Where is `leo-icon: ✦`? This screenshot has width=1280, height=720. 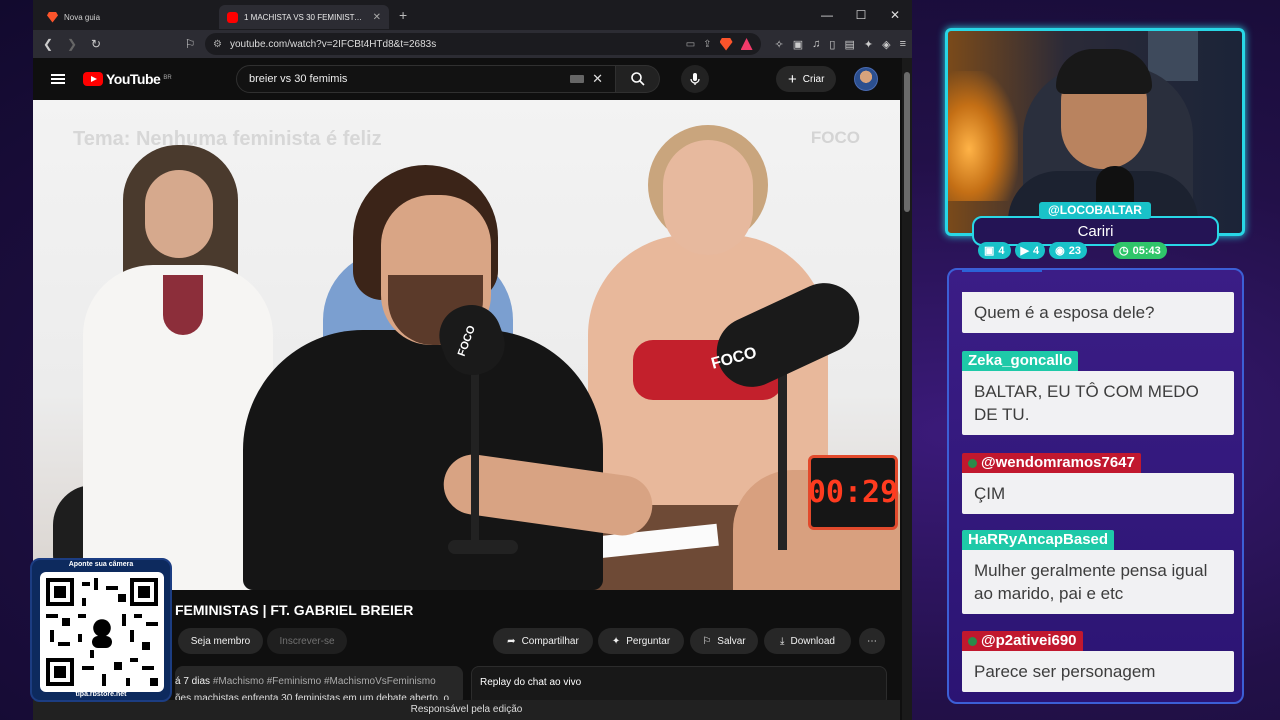 leo-icon: ✦ is located at coordinates (868, 44).